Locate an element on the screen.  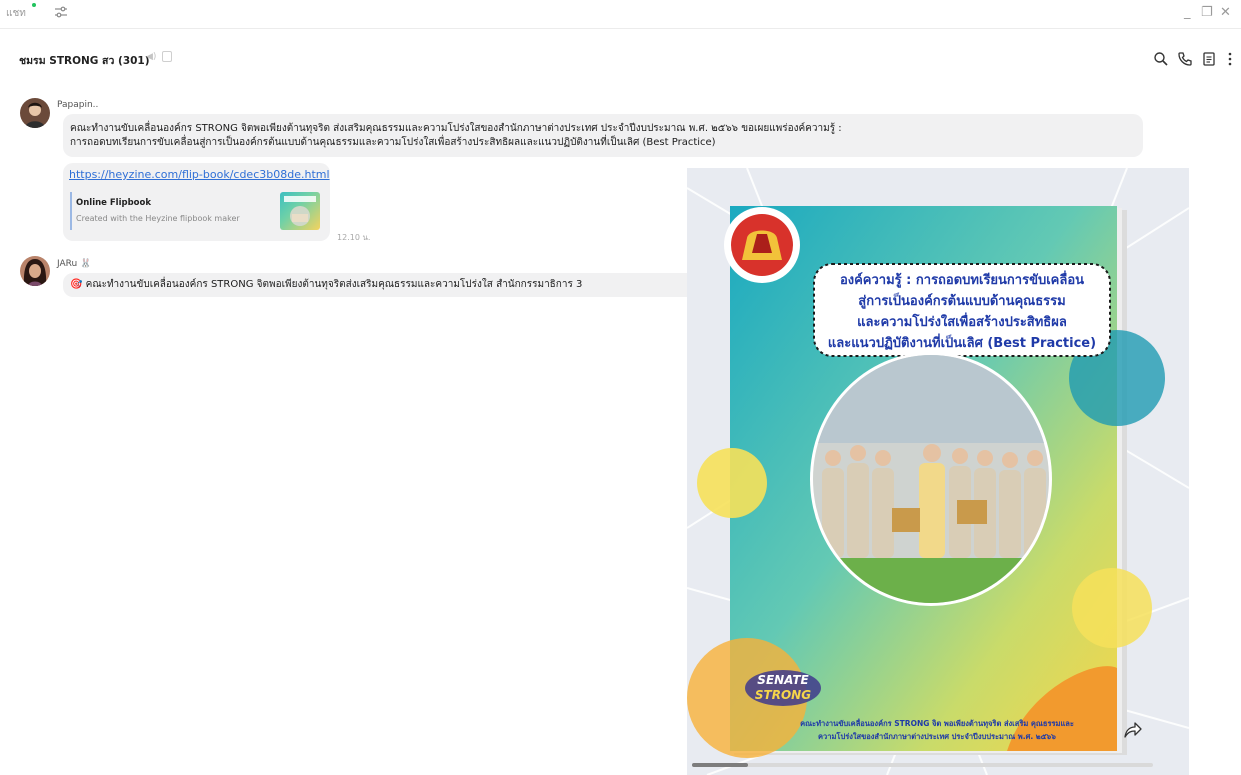
message-timestamp: 12.10 น. is located at coordinates (354, 237).